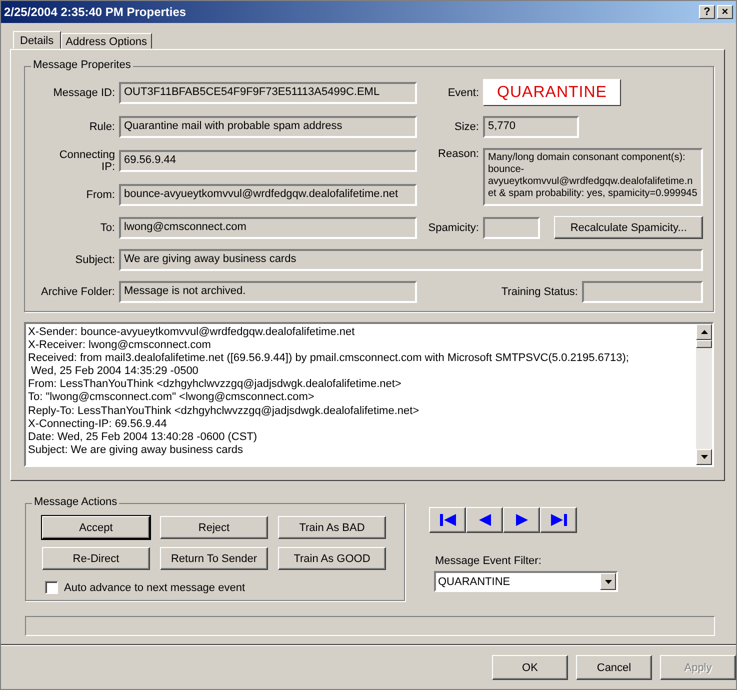 The width and height of the screenshot is (737, 690). Describe the element at coordinates (120, 345) in the screenshot. I see `header-line: X-Receiver: lwong@cmsconnect.com` at that location.